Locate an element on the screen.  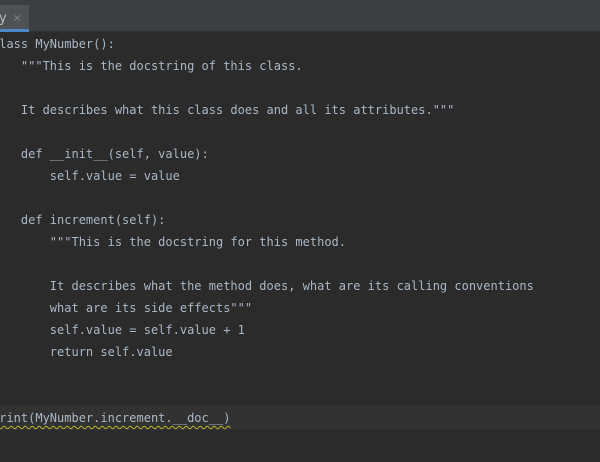
code-line: """This is the docstring of this class. is located at coordinates (151, 66).